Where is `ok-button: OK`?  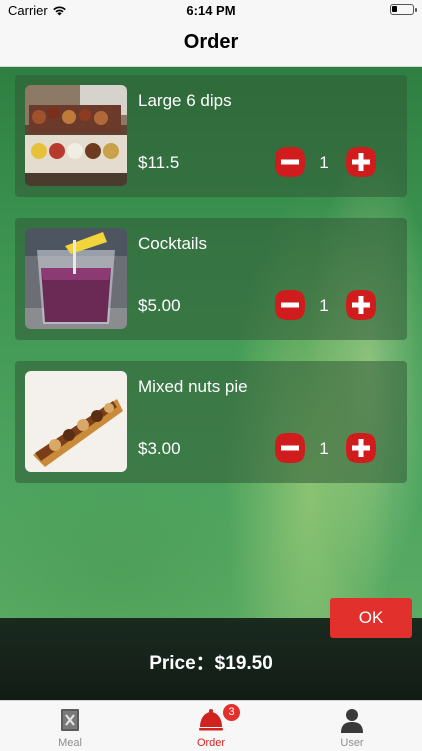 ok-button: OK is located at coordinates (371, 618).